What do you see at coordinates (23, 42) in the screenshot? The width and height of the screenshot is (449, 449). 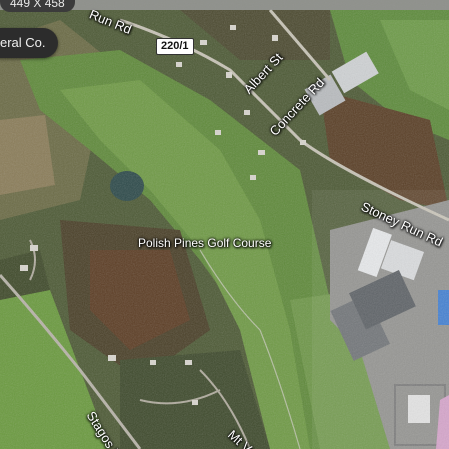 I see `search-chip-text: eral Co.` at bounding box center [23, 42].